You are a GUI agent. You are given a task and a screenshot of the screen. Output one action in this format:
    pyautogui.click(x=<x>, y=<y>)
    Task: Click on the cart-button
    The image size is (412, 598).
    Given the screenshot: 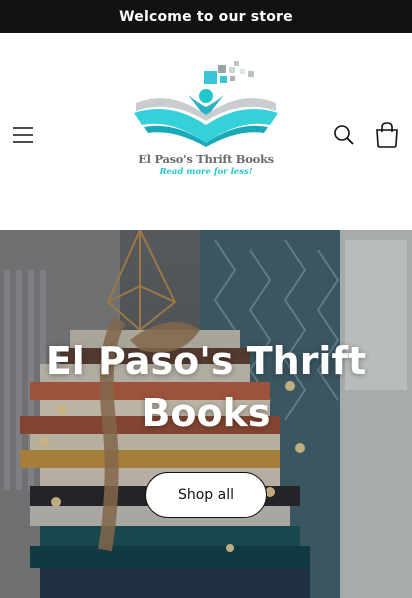 What is the action you would take?
    pyautogui.click(x=387, y=135)
    